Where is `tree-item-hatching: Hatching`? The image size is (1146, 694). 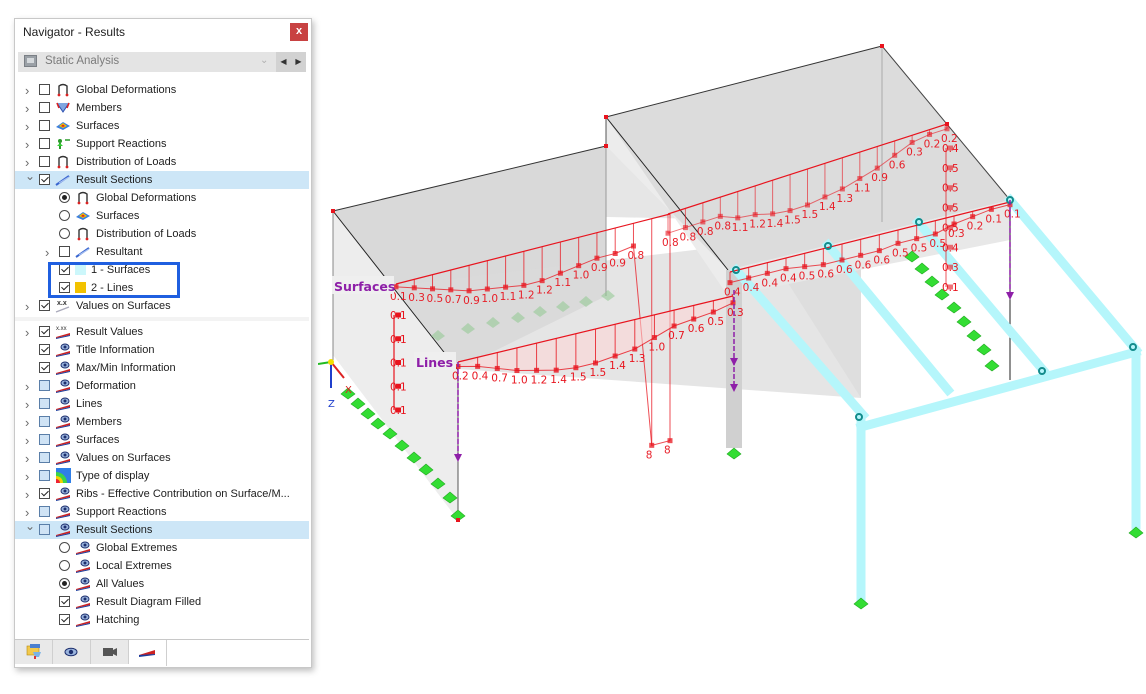
tree-item-hatching: Hatching is located at coordinates (162, 620).